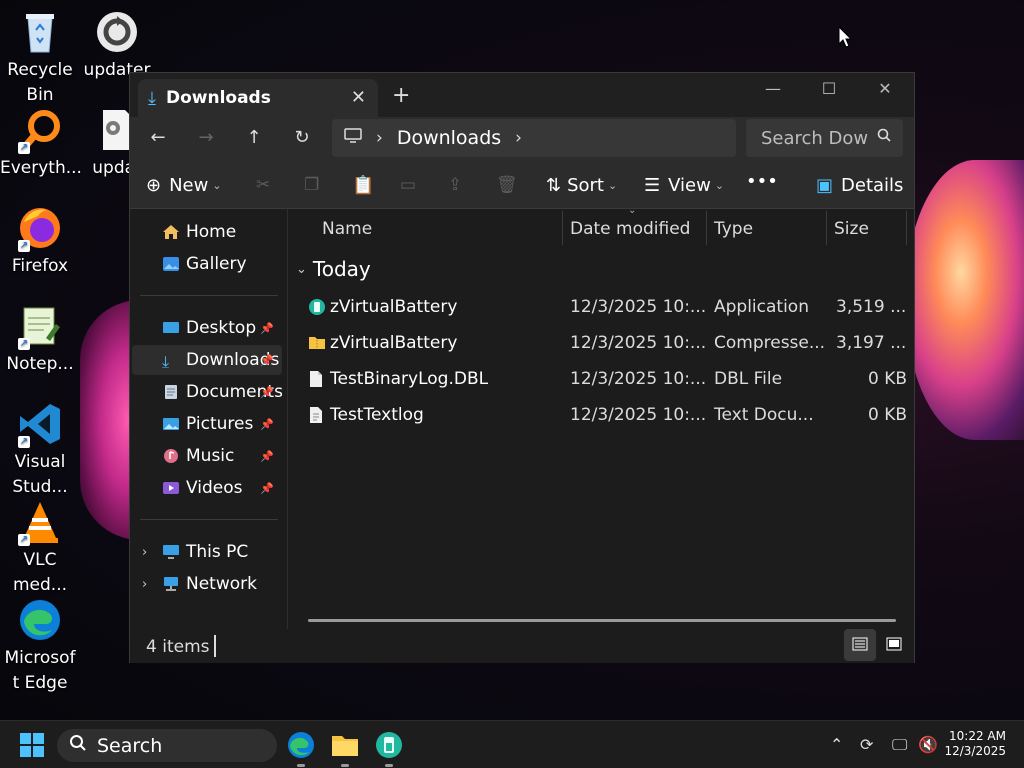 This screenshot has height=768, width=1024. I want to click on details-view-button, so click(860, 645).